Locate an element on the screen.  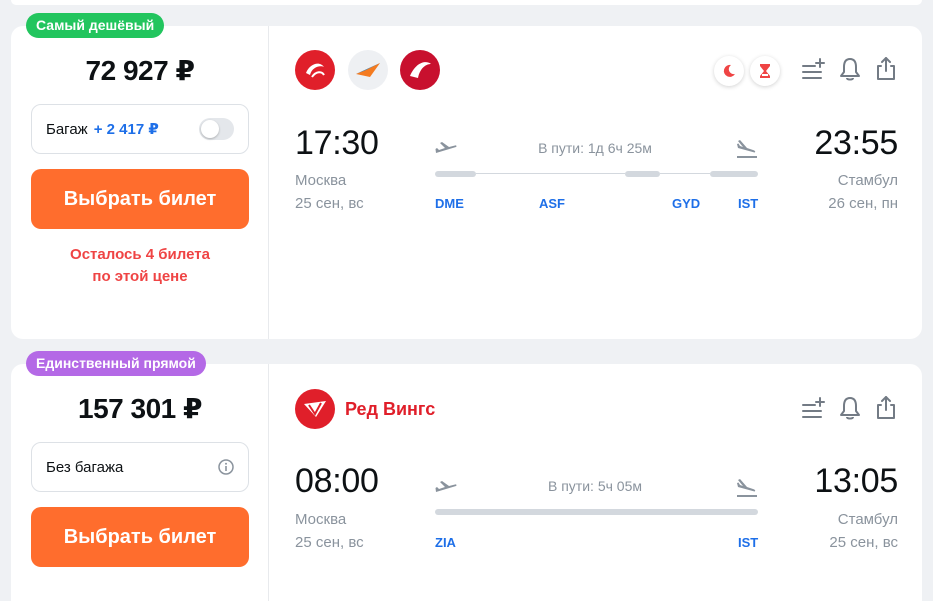
arrival-time: 13:05 is located at coordinates (856, 481).